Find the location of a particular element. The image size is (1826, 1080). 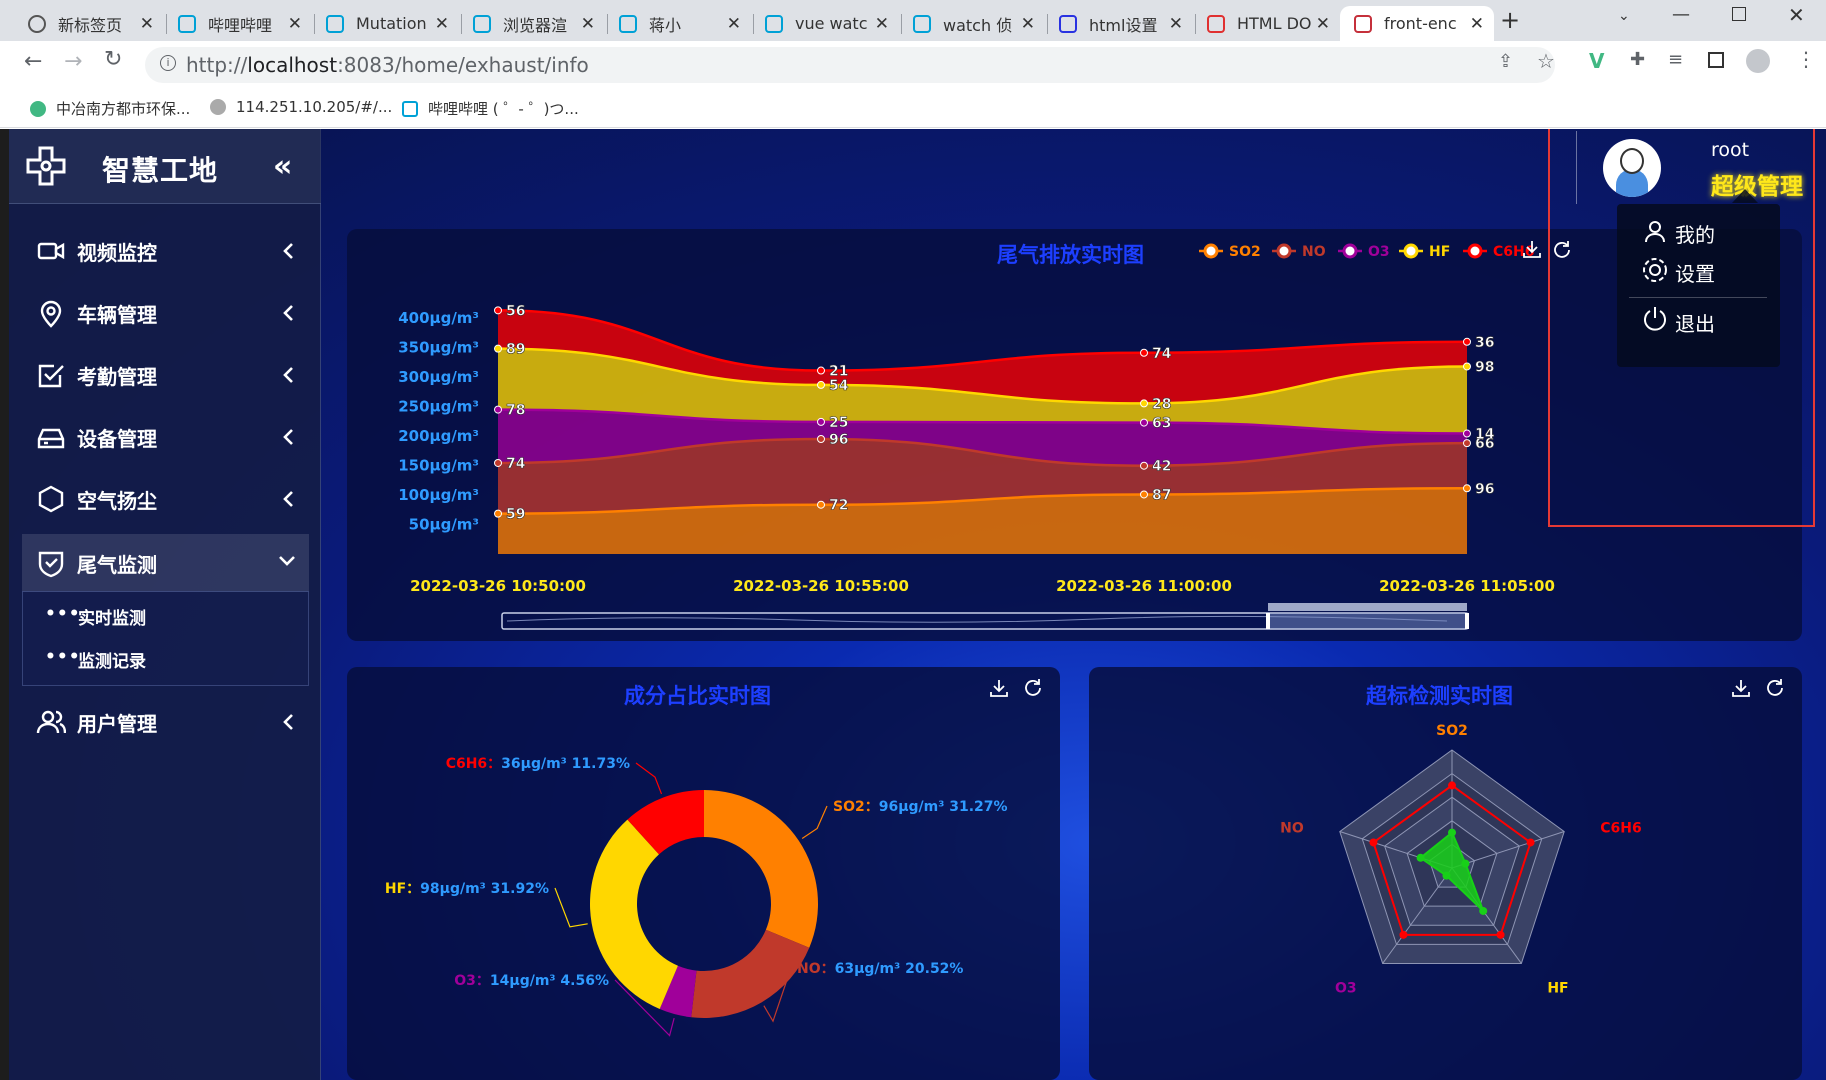

share-icon: ⇪ is located at coordinates (1505, 61).